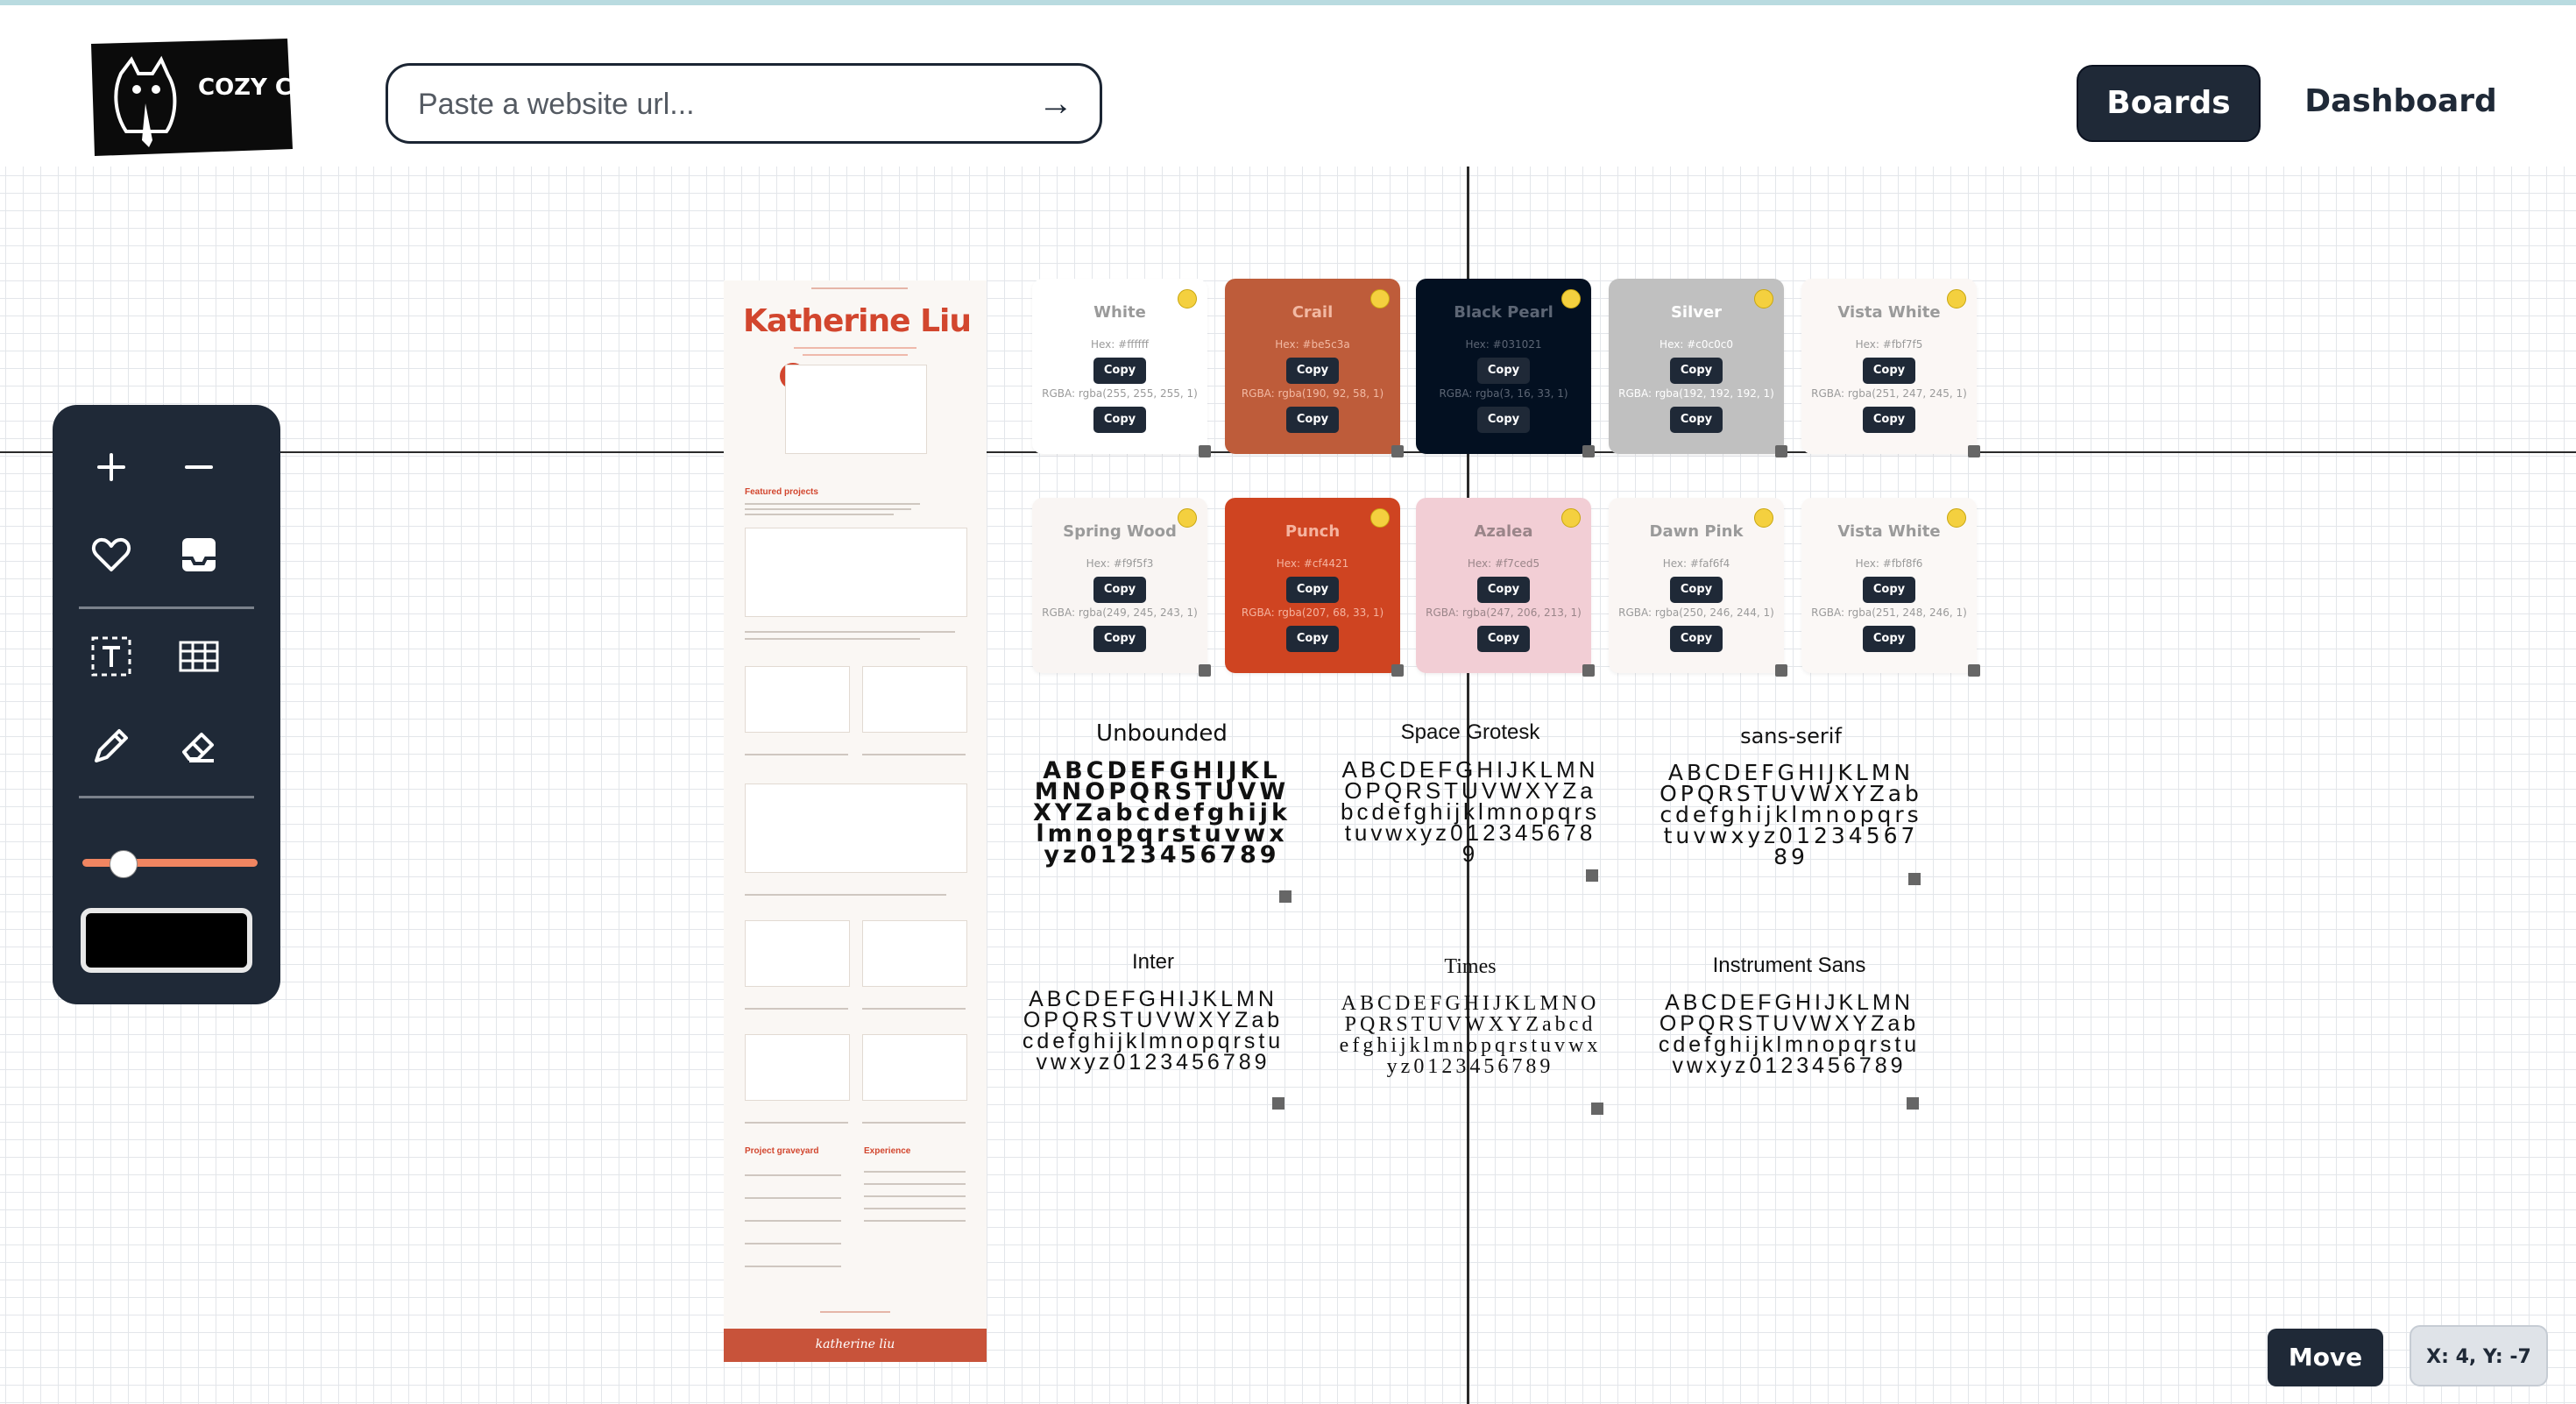 This screenshot has width=2576, height=1404. I want to click on dashboard-button: Dashboard, so click(2401, 103).